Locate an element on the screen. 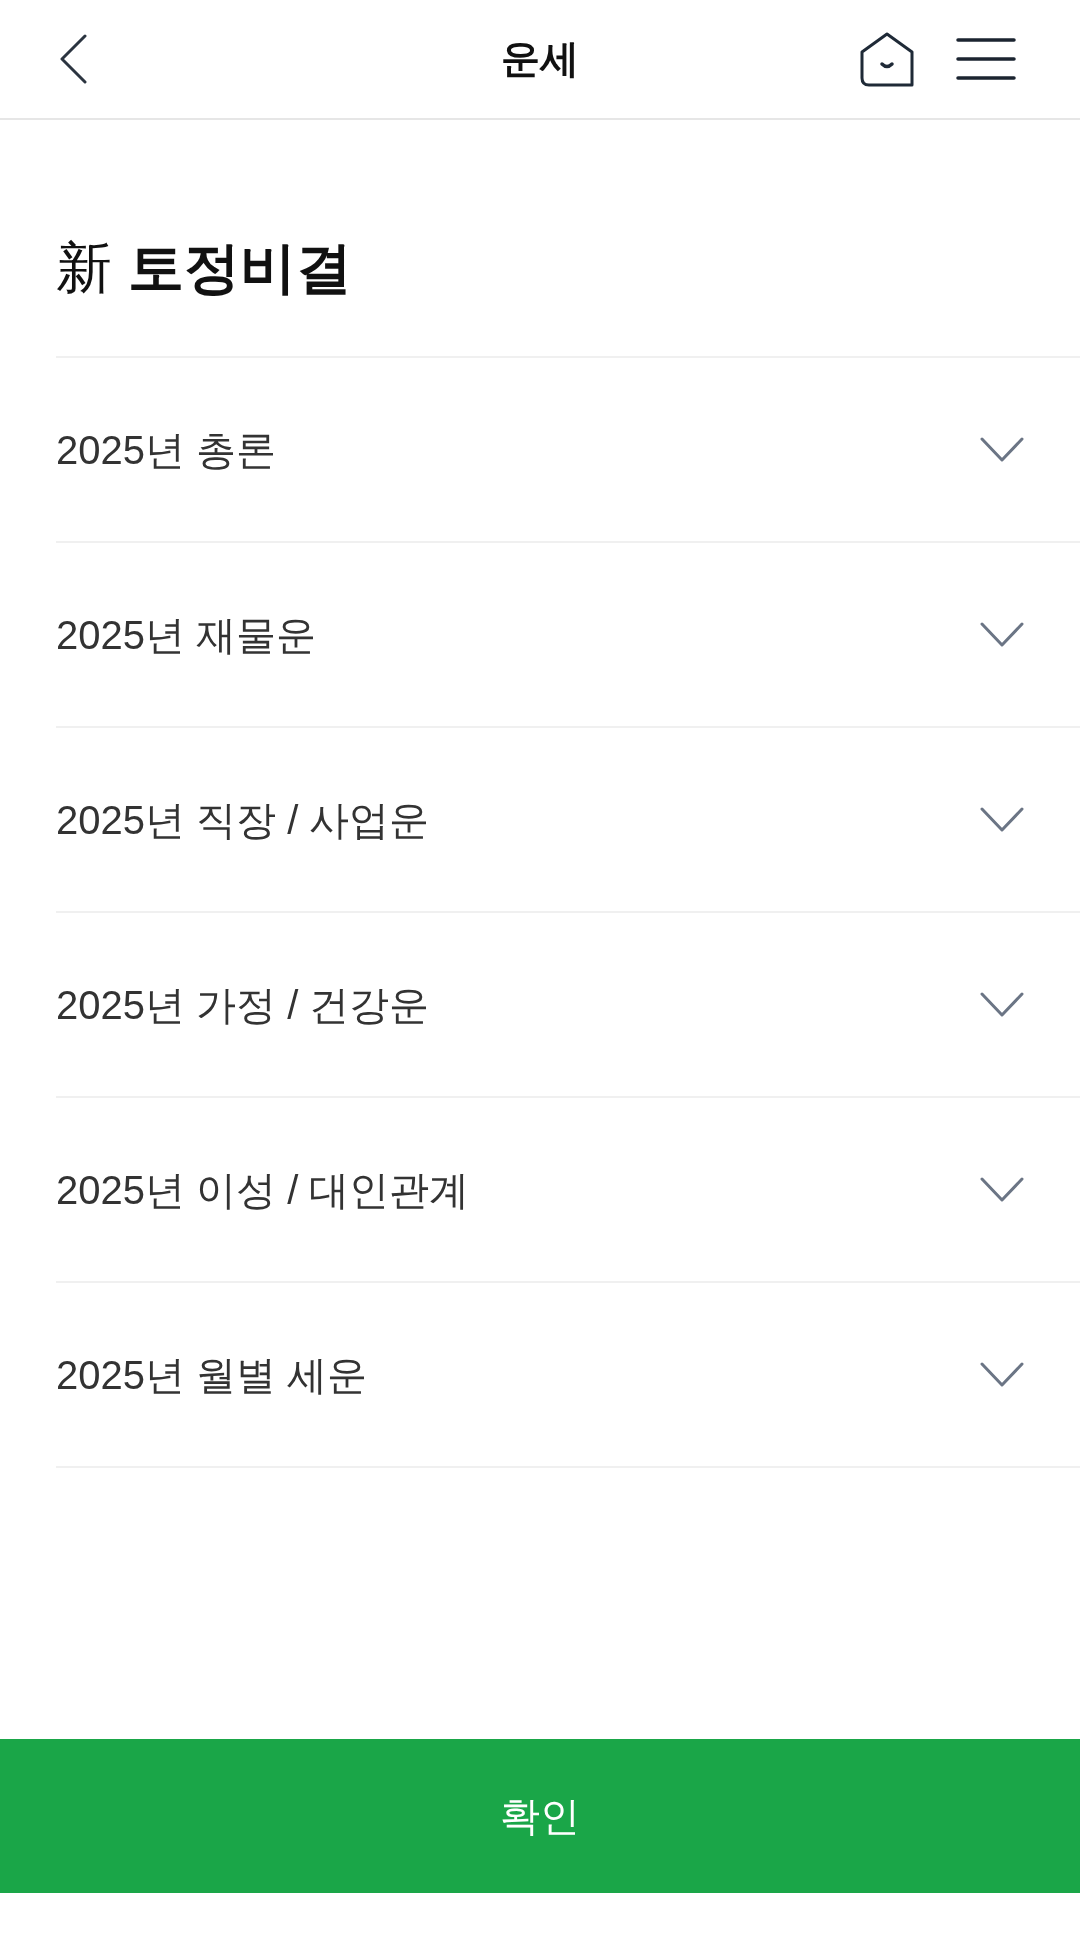 The width and height of the screenshot is (1080, 1947). page-title: 新 토정비결 is located at coordinates (204, 268).